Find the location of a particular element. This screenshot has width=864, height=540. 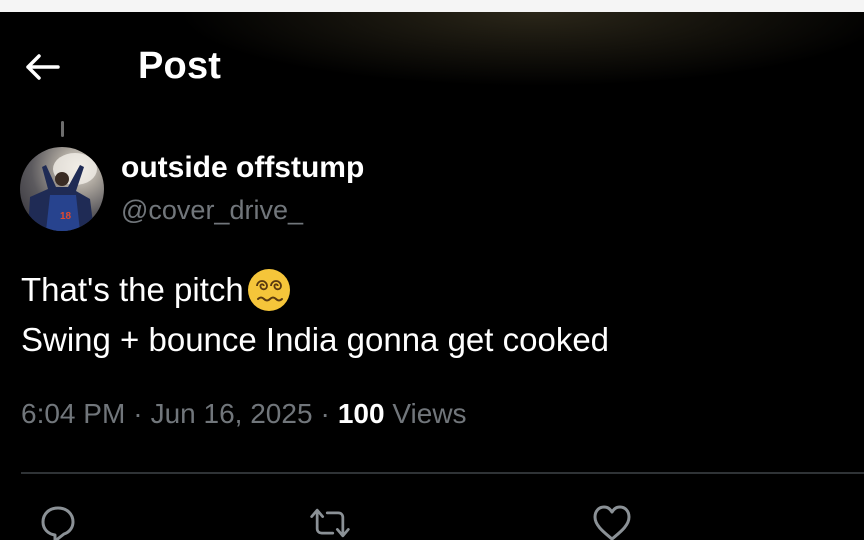

repost-icon is located at coordinates (330, 523).